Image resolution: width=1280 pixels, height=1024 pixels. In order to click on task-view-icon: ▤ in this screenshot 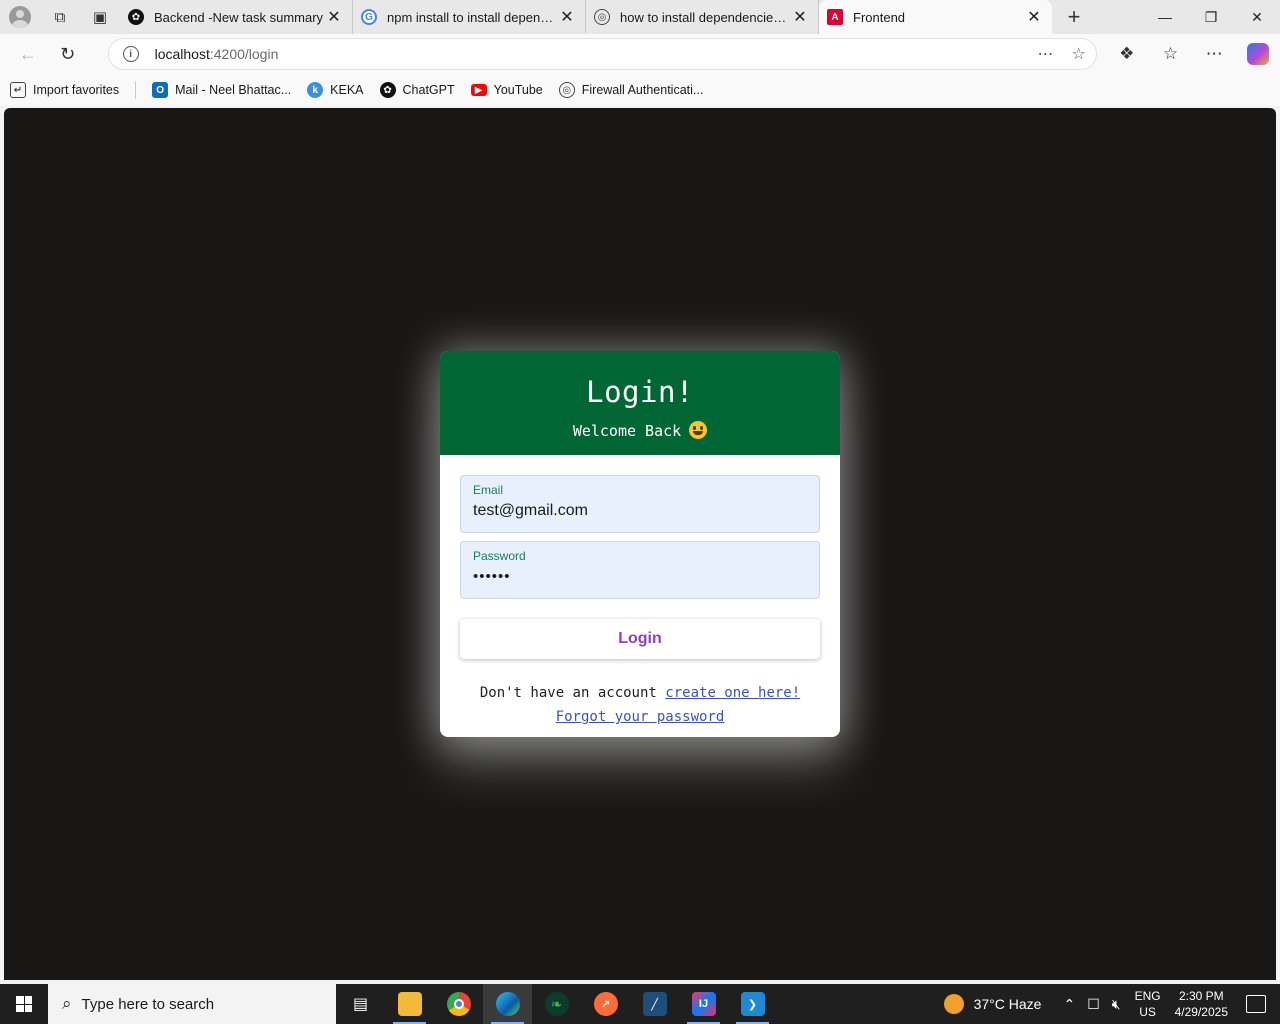, I will do `click(360, 1004)`.